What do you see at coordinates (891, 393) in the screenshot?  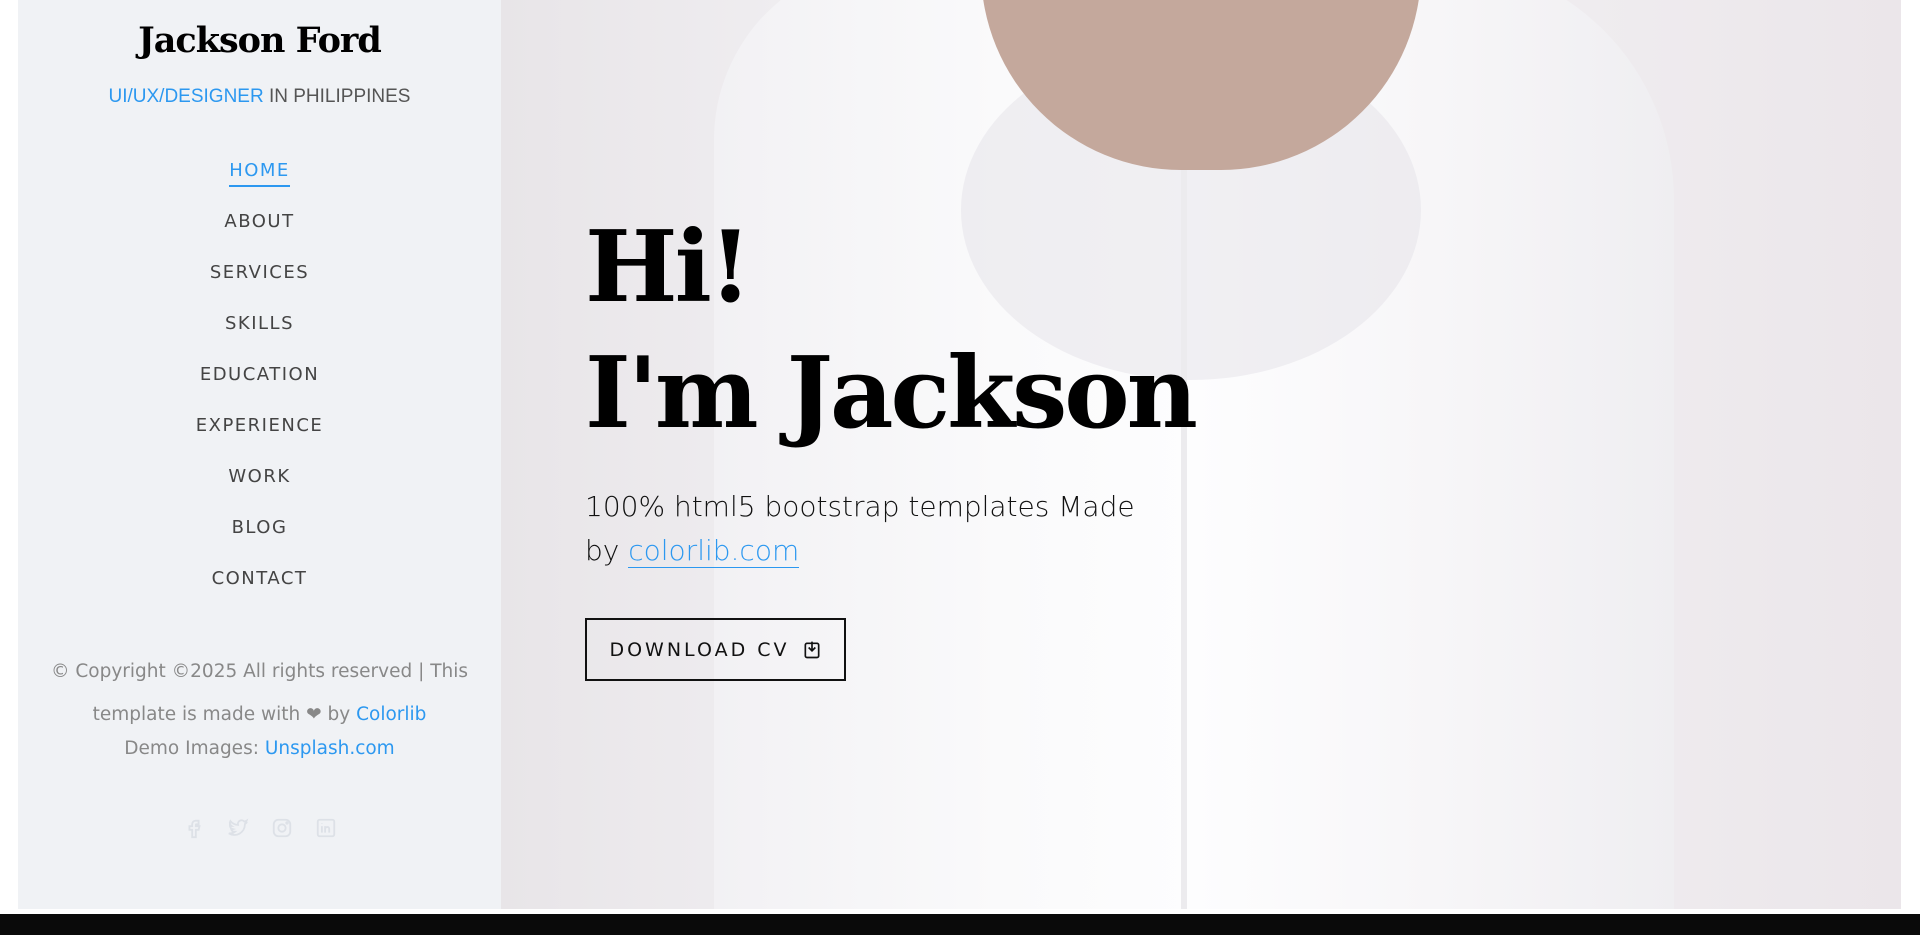 I see `hero-heading-line2: I'm Jackson` at bounding box center [891, 393].